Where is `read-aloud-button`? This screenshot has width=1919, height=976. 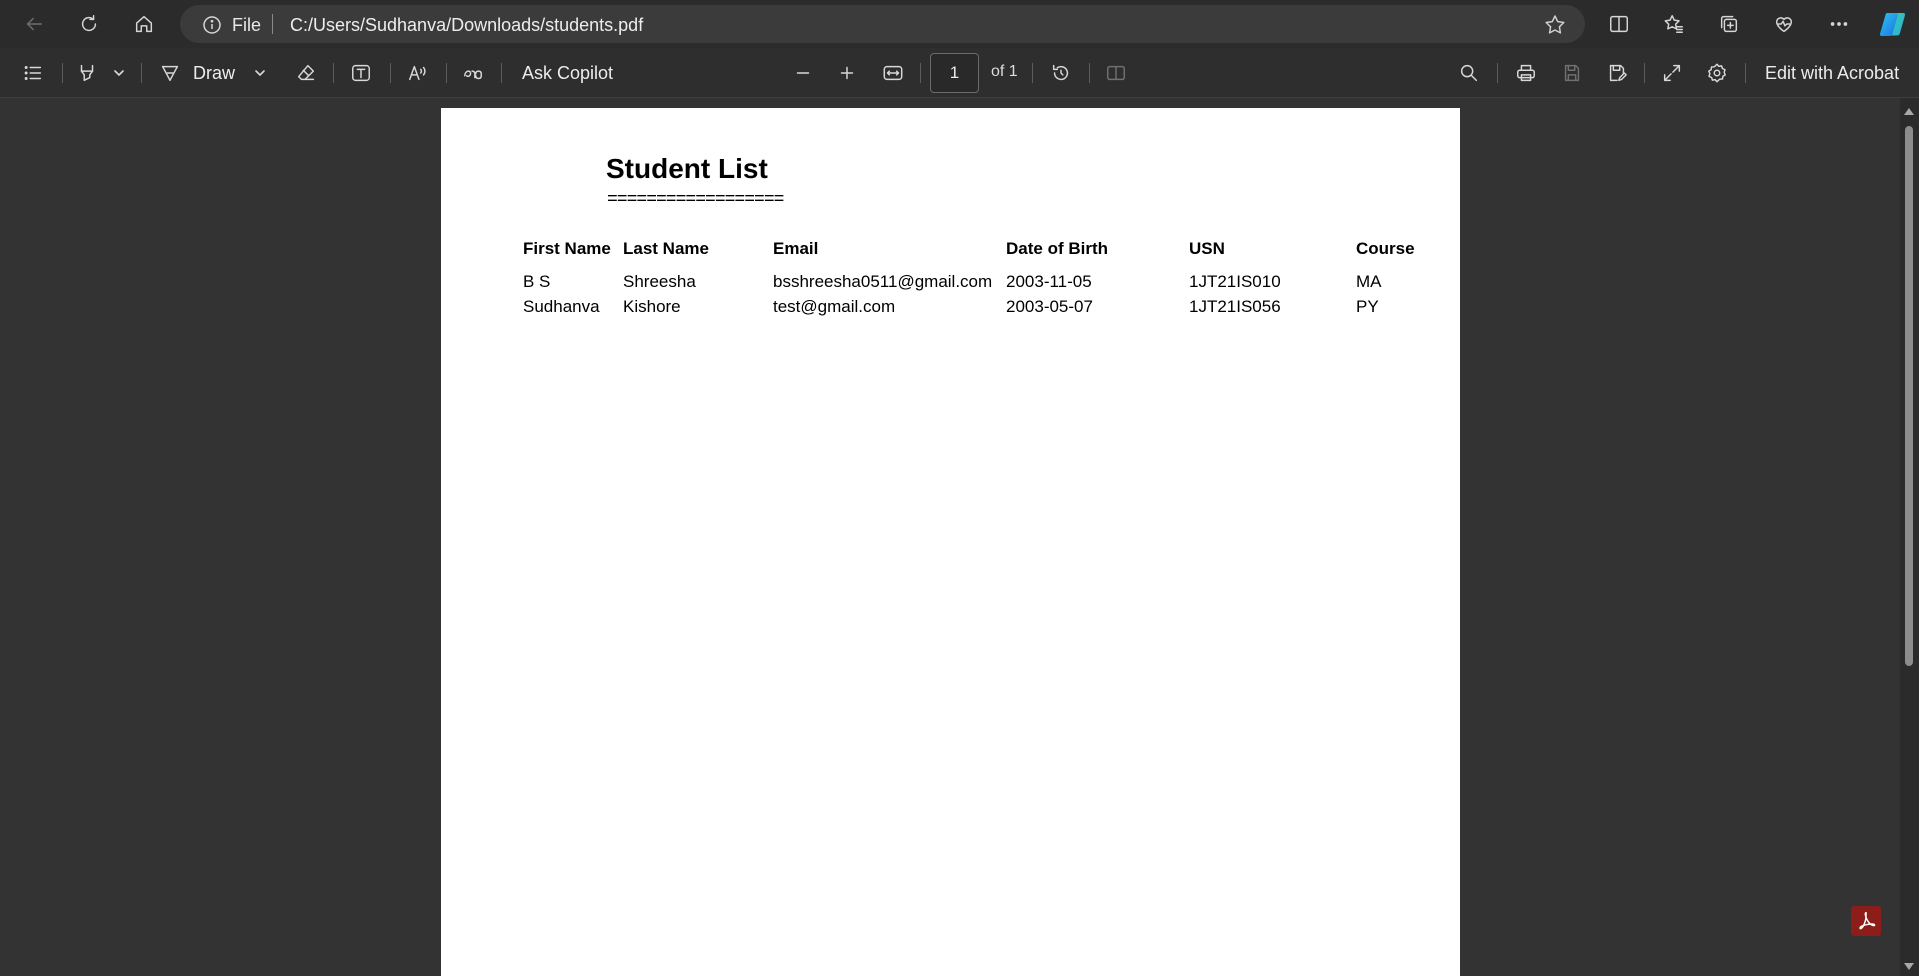 read-aloud-button is located at coordinates (418, 73).